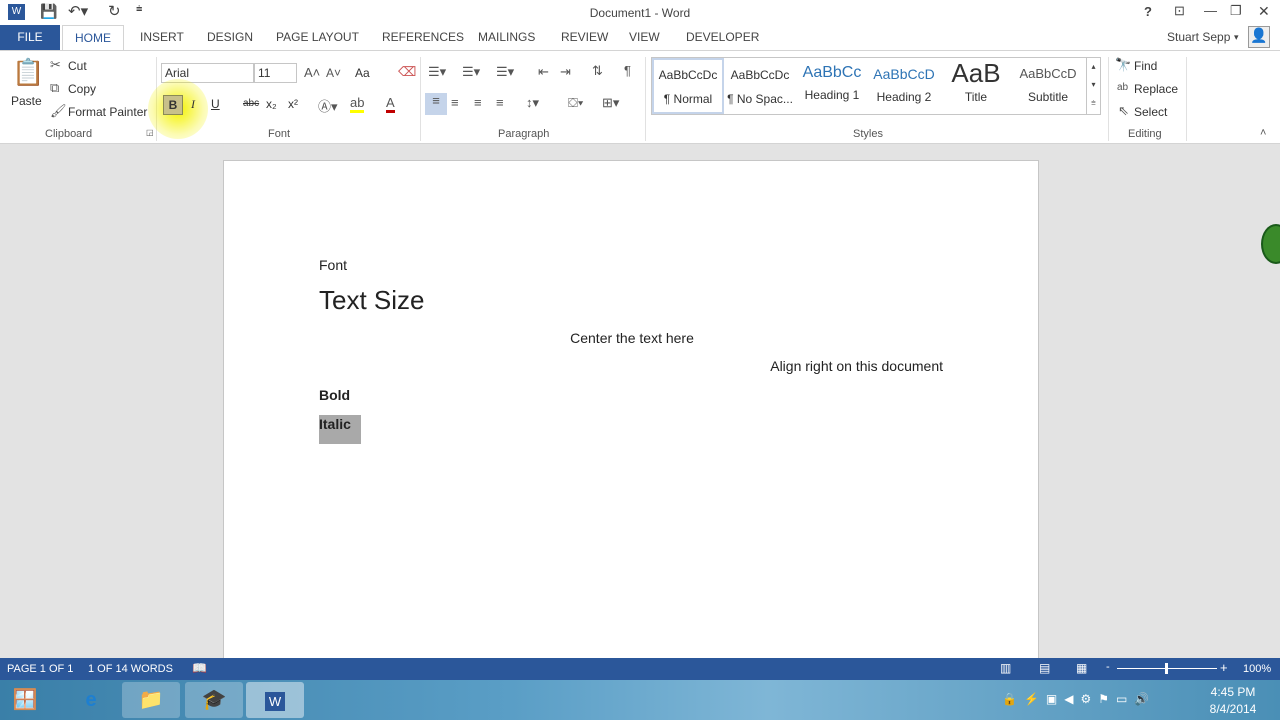 Image resolution: width=1280 pixels, height=720 pixels. What do you see at coordinates (1233, 692) in the screenshot?
I see `clock-time: 4:45 PM` at bounding box center [1233, 692].